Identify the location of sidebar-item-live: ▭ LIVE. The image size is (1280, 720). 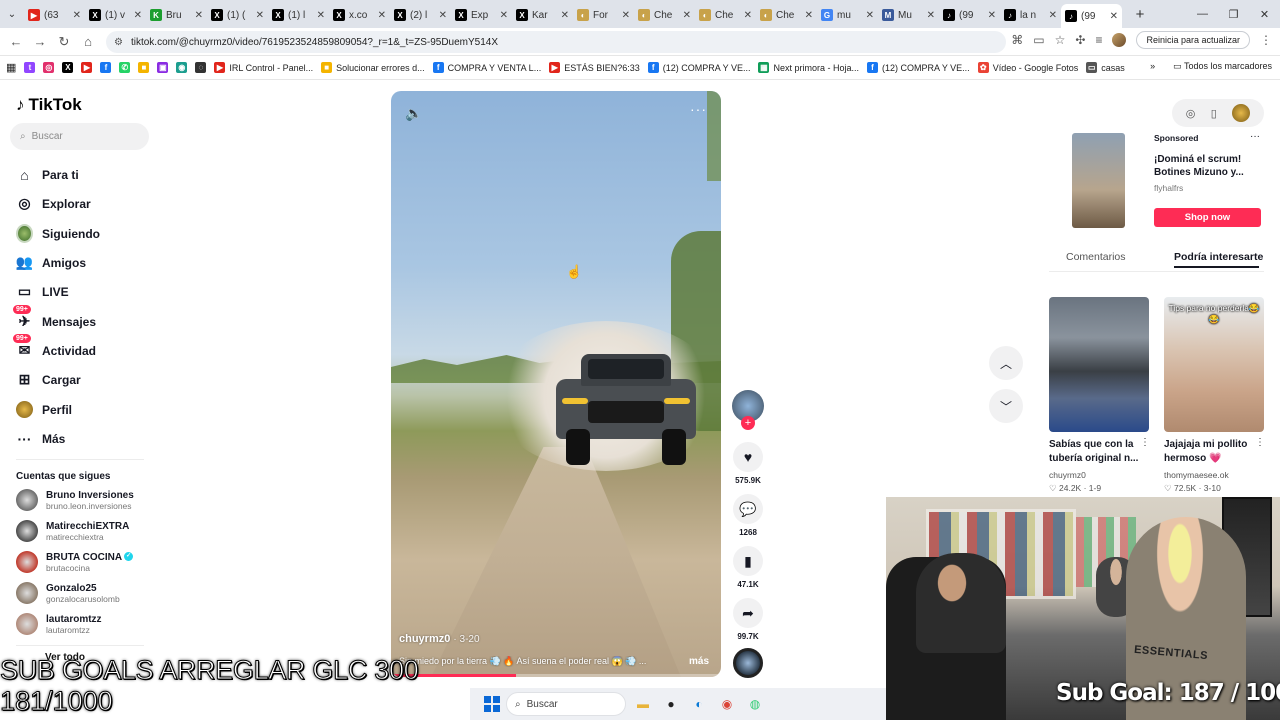
(42, 291).